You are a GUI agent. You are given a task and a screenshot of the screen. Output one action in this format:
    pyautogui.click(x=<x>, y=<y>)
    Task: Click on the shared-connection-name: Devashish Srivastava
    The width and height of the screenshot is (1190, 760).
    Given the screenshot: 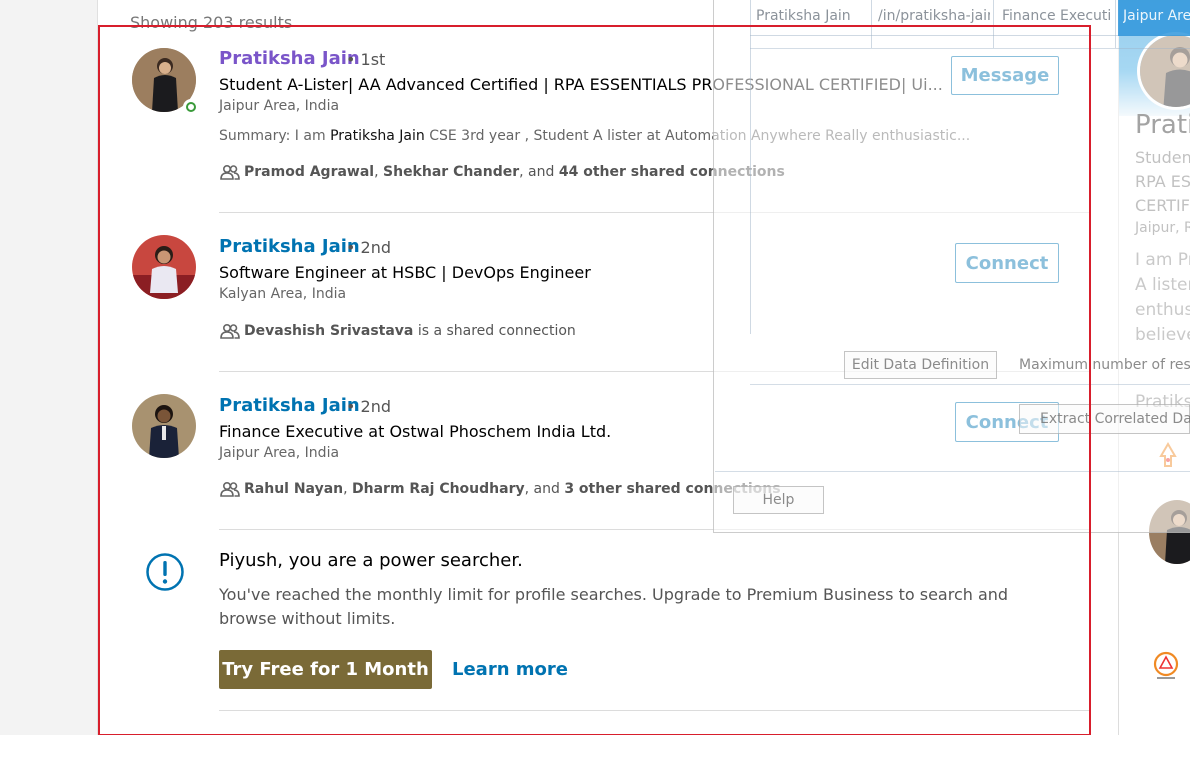 What is the action you would take?
    pyautogui.click(x=328, y=331)
    